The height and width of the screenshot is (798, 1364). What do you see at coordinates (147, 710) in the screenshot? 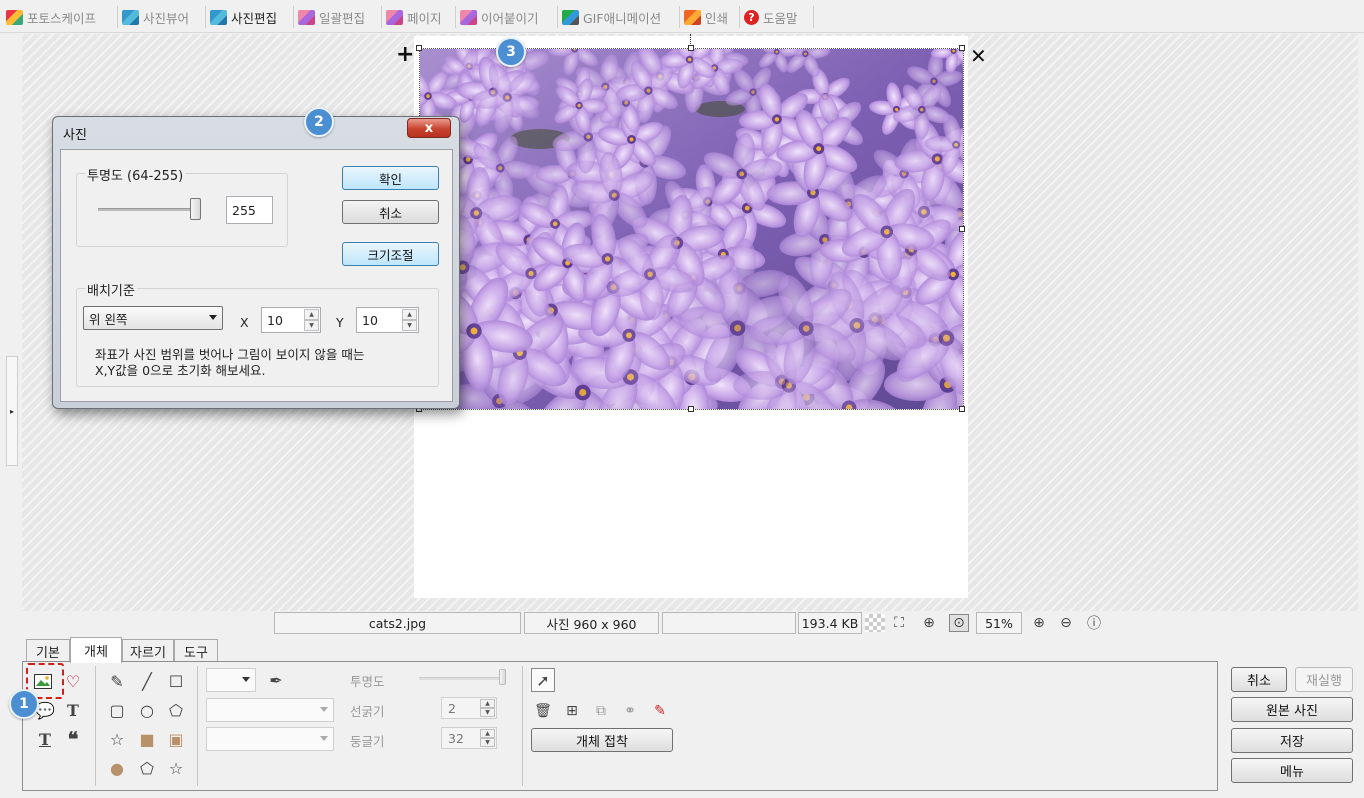
I see `circle-icon: ○` at bounding box center [147, 710].